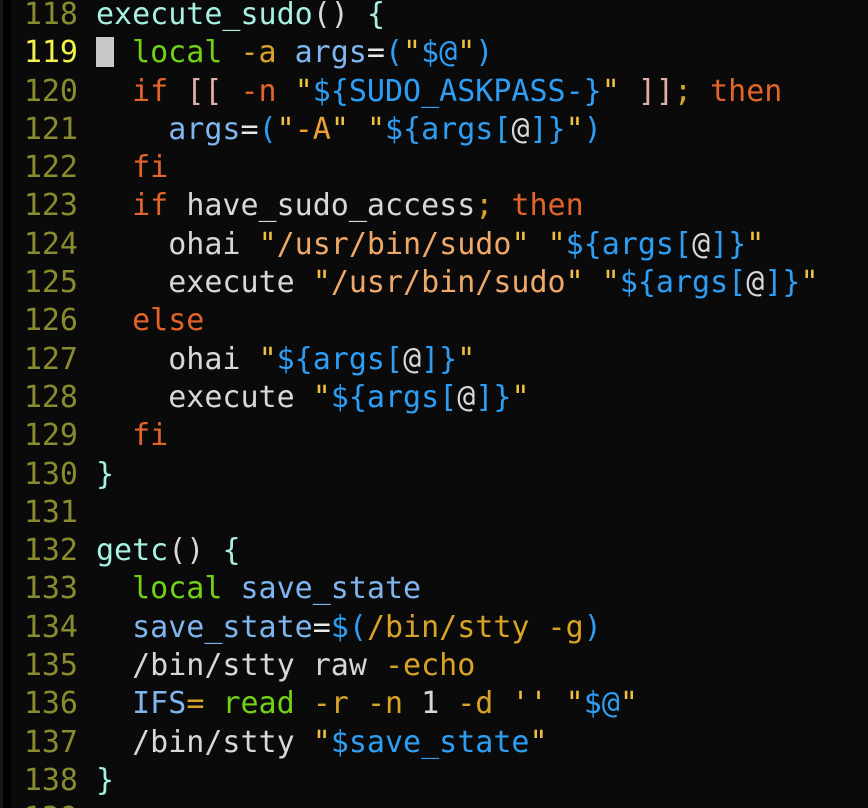  I want to click on code-line: 122 fi, so click(434, 168).